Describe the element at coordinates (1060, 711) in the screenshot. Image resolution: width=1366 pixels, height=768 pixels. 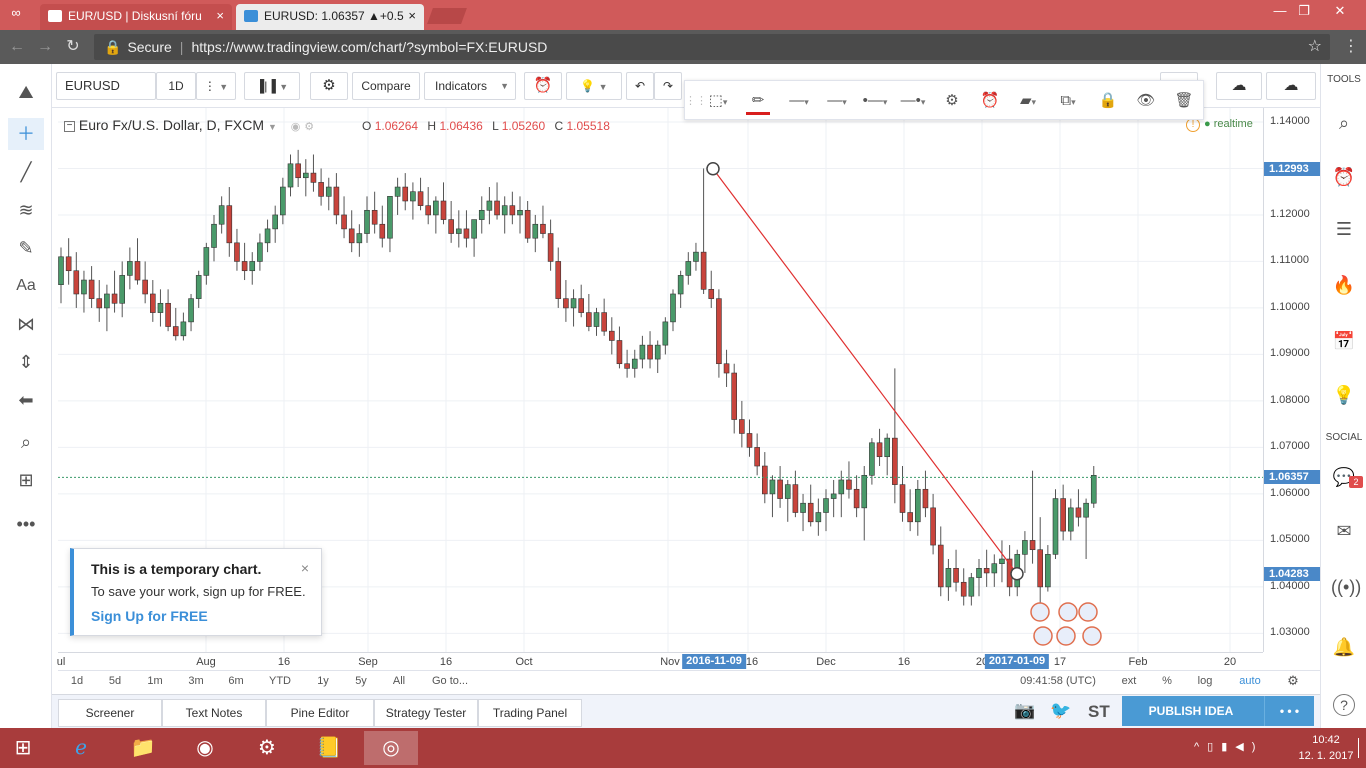
I see `twitter-icon: 🐦` at that location.